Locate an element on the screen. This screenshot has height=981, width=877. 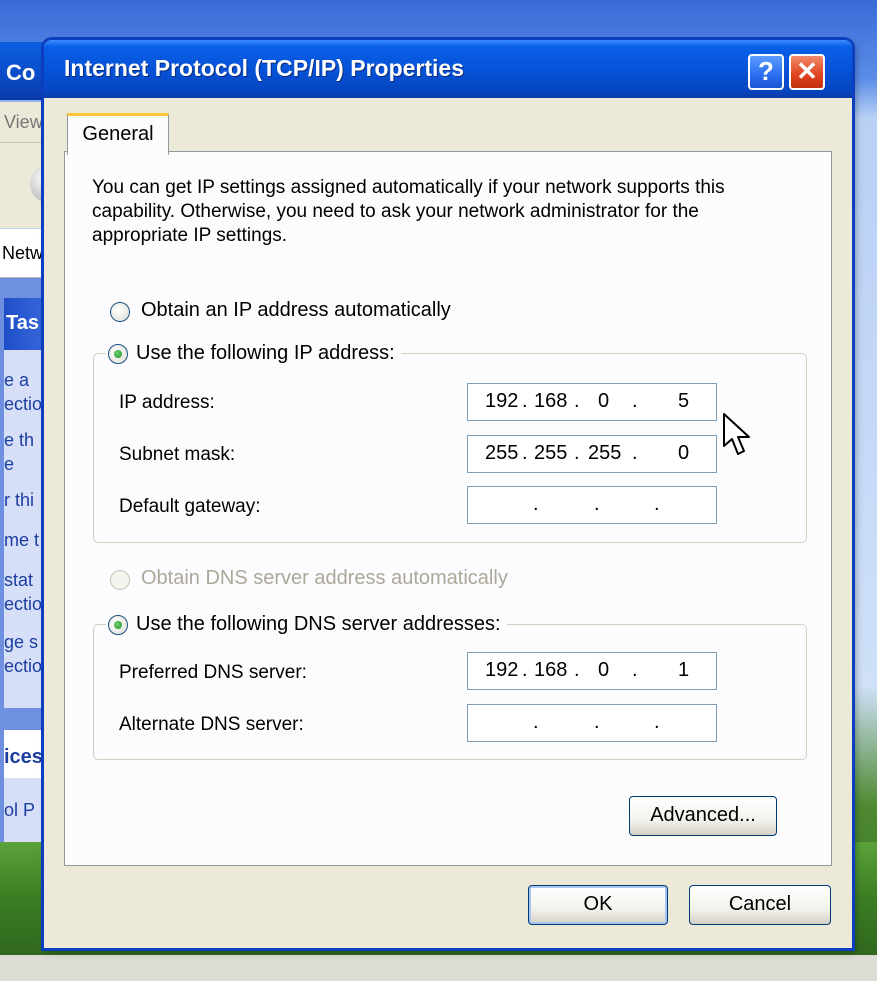
ip-manual-radio is located at coordinates (118, 353).